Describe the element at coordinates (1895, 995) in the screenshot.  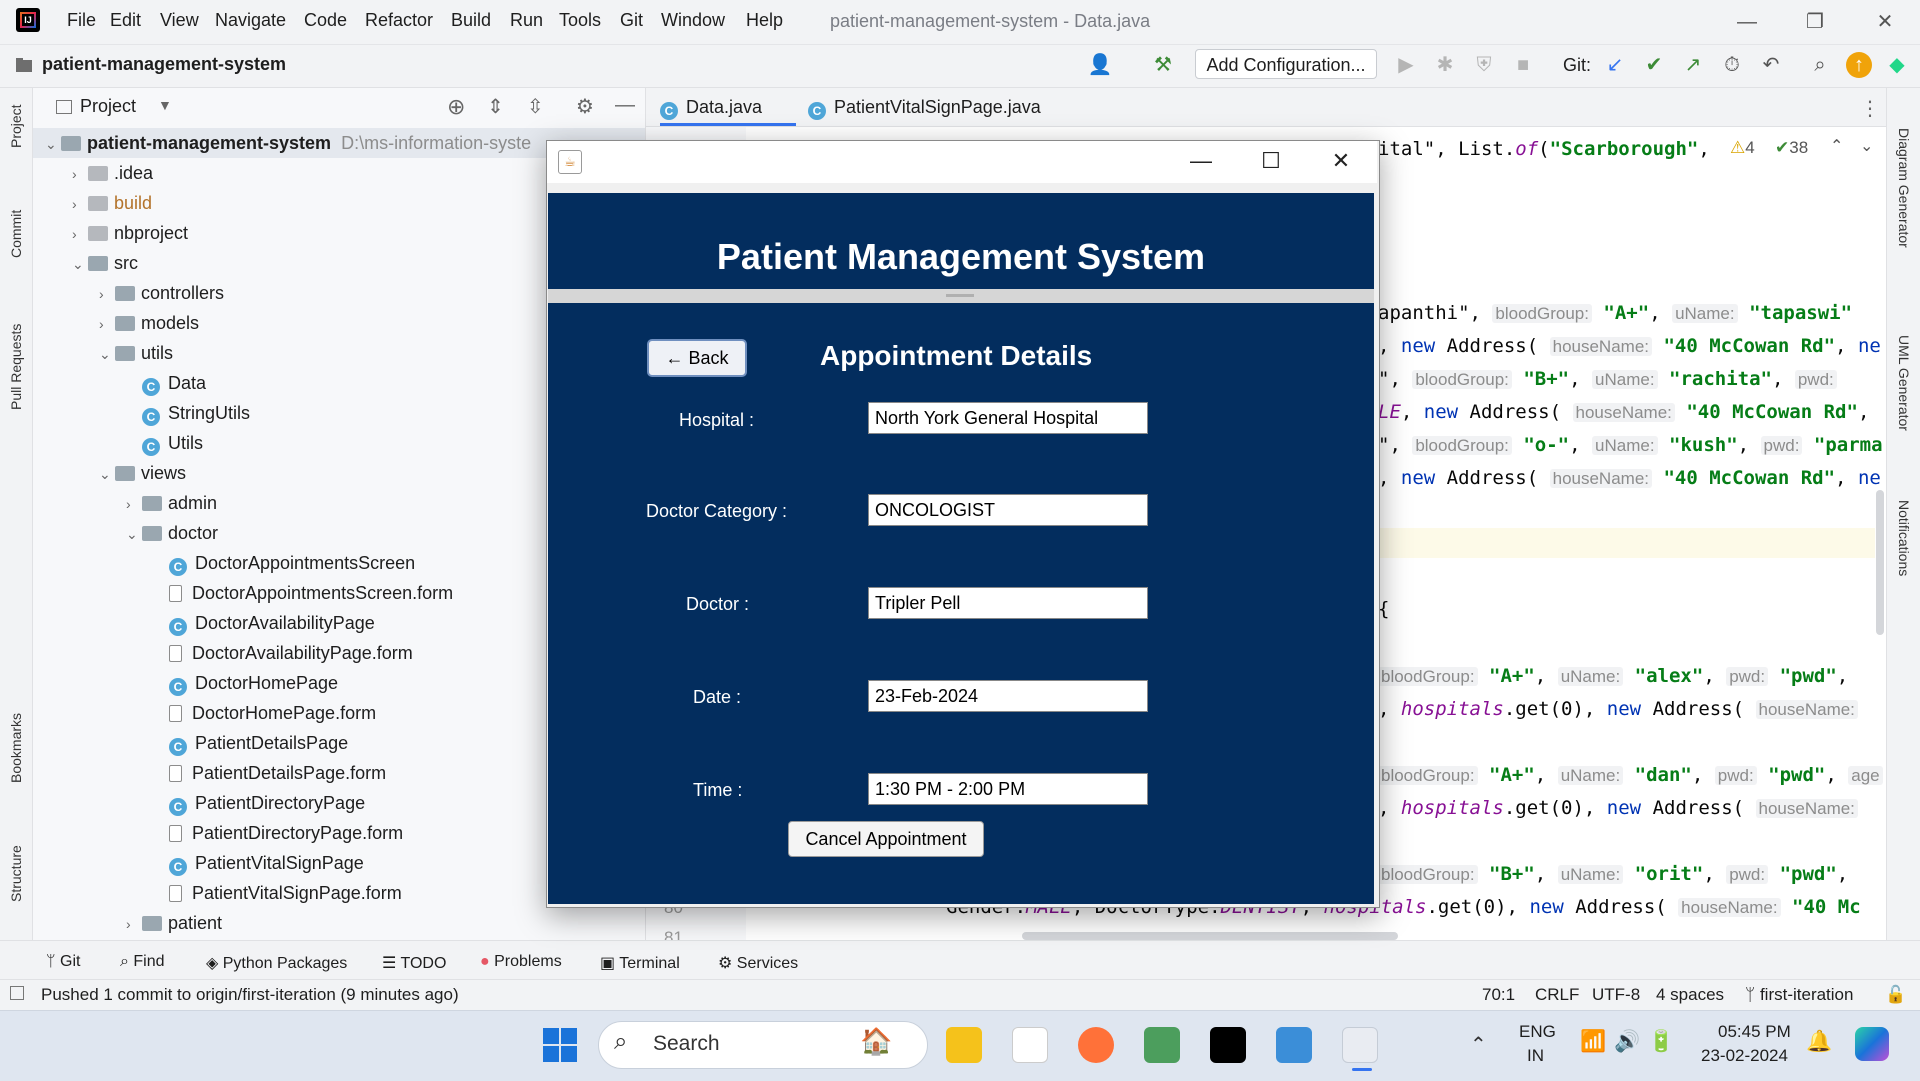
I see `lock-icon: 🔓` at that location.